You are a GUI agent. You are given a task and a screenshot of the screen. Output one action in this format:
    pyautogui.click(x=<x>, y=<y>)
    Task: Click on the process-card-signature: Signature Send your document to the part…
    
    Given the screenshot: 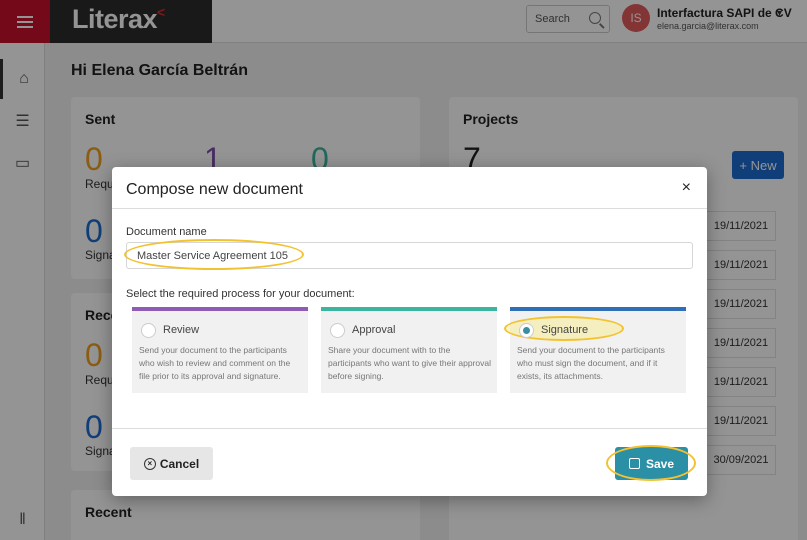 What is the action you would take?
    pyautogui.click(x=595, y=350)
    